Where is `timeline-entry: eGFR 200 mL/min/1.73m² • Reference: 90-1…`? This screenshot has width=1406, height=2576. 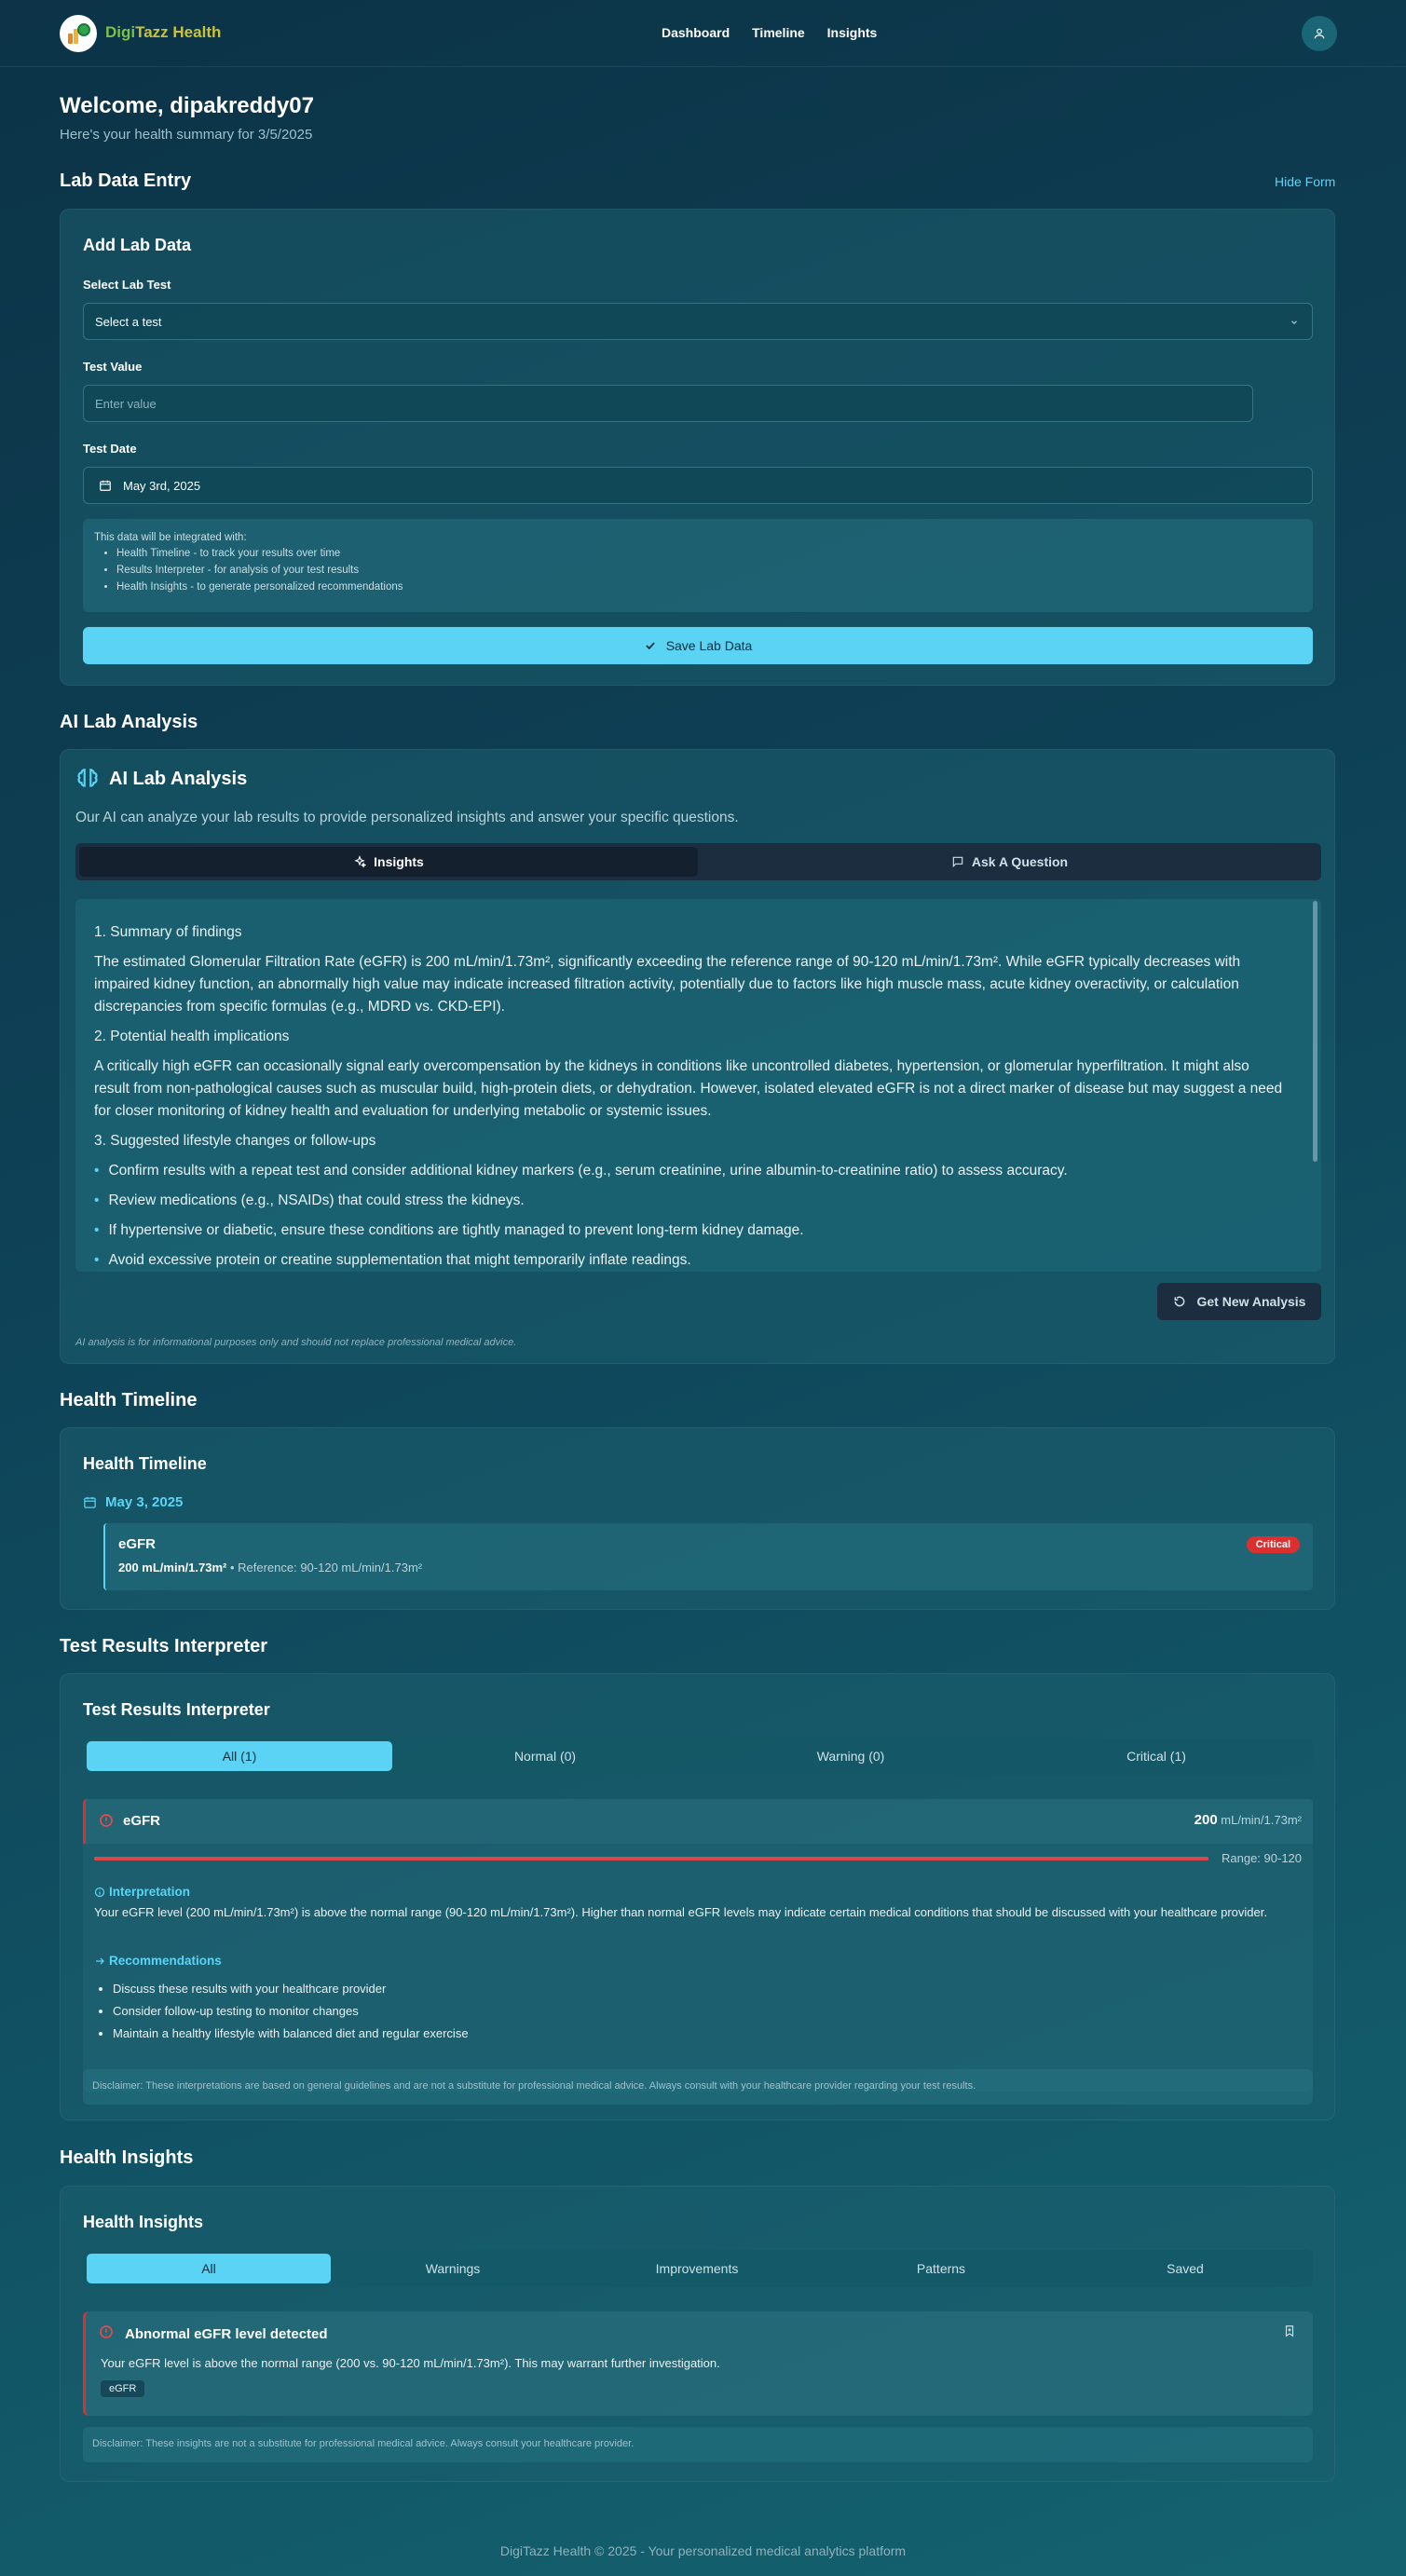
timeline-entry: eGFR 200 mL/min/1.73m² • Reference: 90-1… is located at coordinates (708, 1556).